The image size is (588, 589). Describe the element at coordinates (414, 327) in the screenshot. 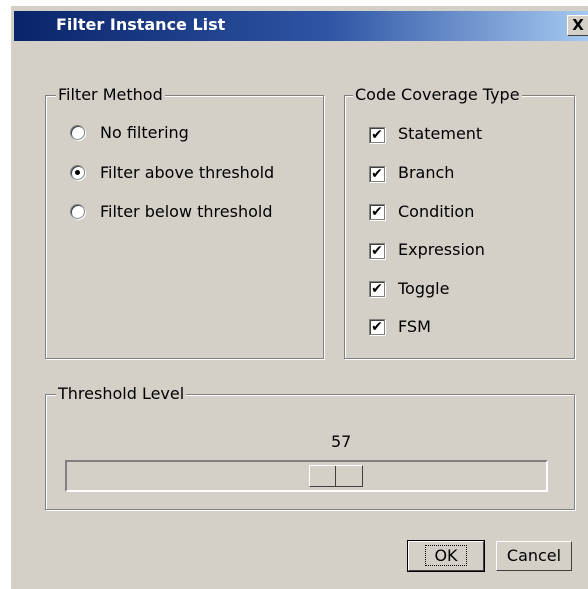

I see `checkbox-fsm-label: FSM` at that location.